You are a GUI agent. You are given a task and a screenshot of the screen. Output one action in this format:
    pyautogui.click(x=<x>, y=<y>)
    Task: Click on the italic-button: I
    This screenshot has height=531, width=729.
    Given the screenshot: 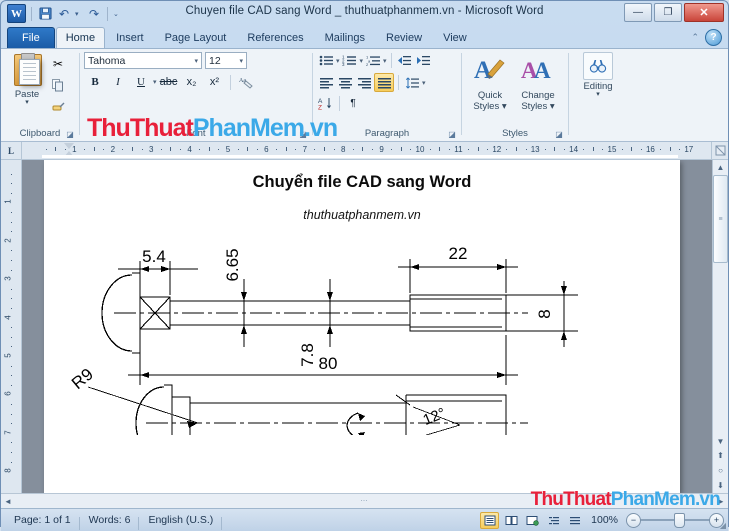 What is the action you would take?
    pyautogui.click(x=118, y=82)
    